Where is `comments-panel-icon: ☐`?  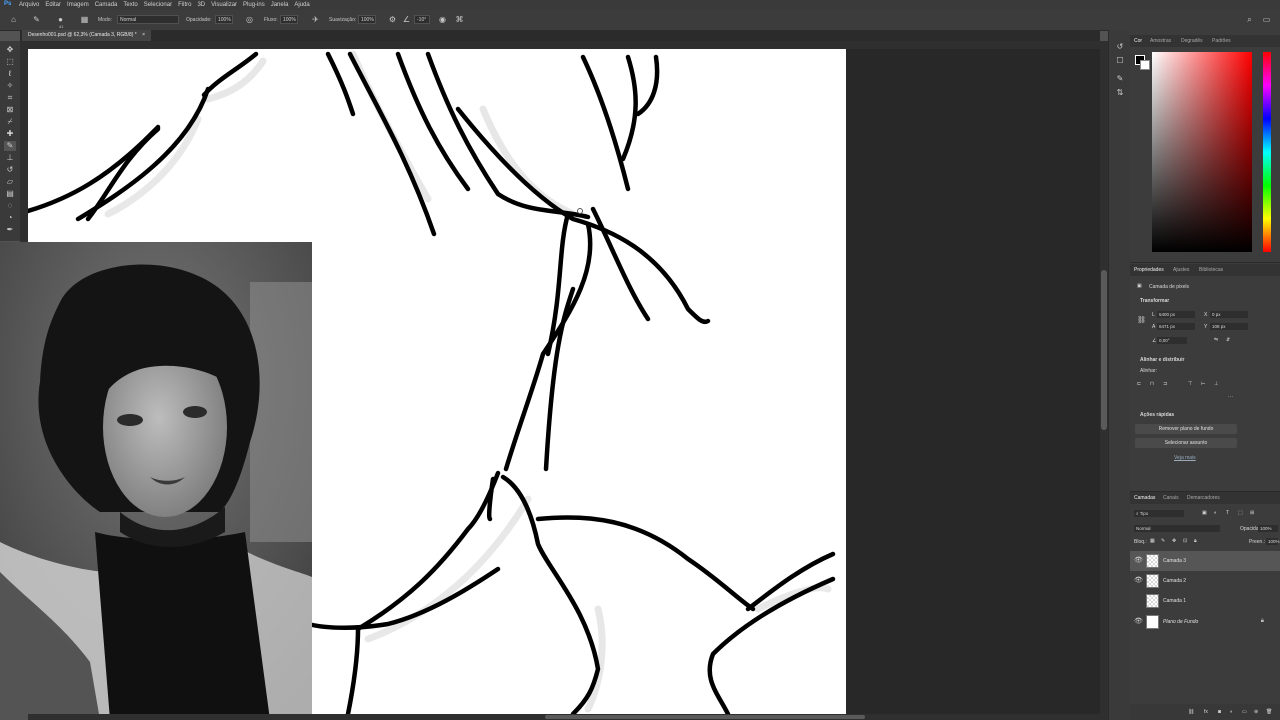 comments-panel-icon: ☐ is located at coordinates (1120, 61).